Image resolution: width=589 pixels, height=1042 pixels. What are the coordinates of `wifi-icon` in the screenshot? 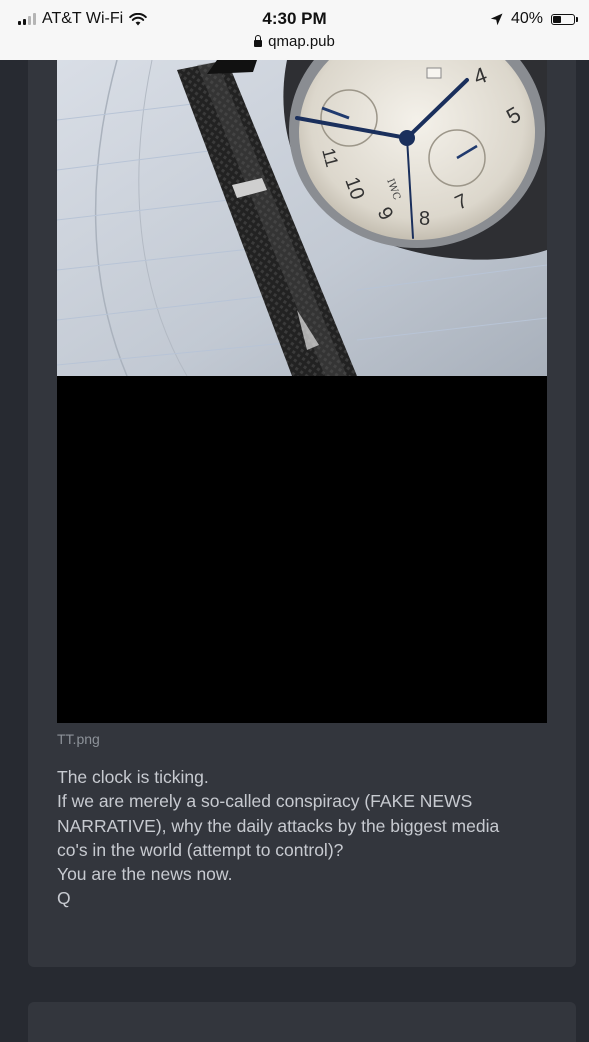 It's located at (138, 18).